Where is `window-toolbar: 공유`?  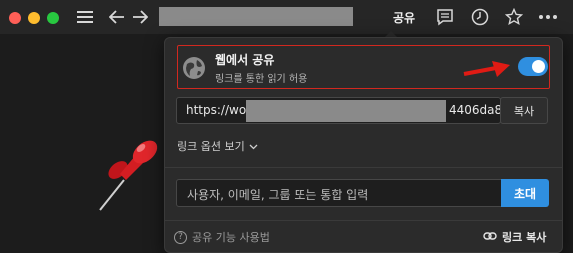
window-toolbar: 공유 is located at coordinates (286, 17).